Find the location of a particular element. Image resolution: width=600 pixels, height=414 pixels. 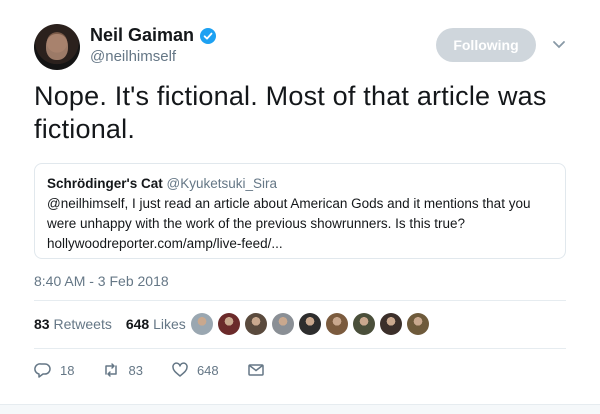

likes-count: 648 is located at coordinates (137, 324).